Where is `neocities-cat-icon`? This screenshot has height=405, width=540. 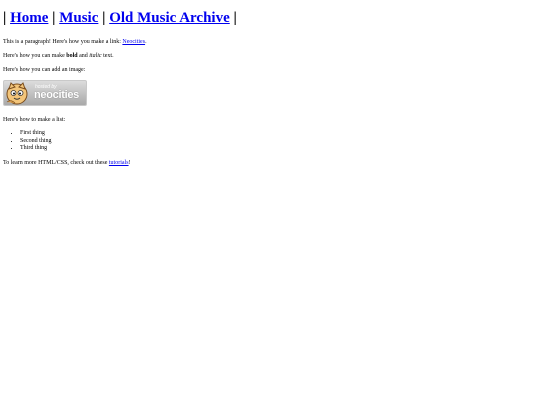
neocities-cat-icon is located at coordinates (17, 93).